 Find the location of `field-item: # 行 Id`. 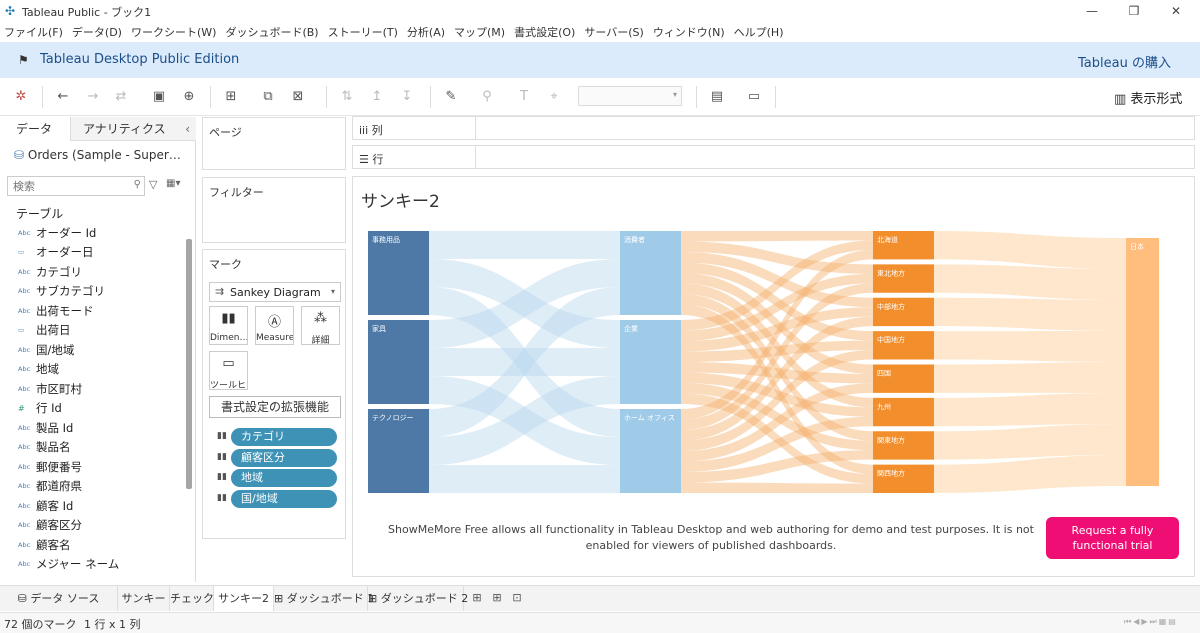

field-item: # 行 Id is located at coordinates (91, 409).